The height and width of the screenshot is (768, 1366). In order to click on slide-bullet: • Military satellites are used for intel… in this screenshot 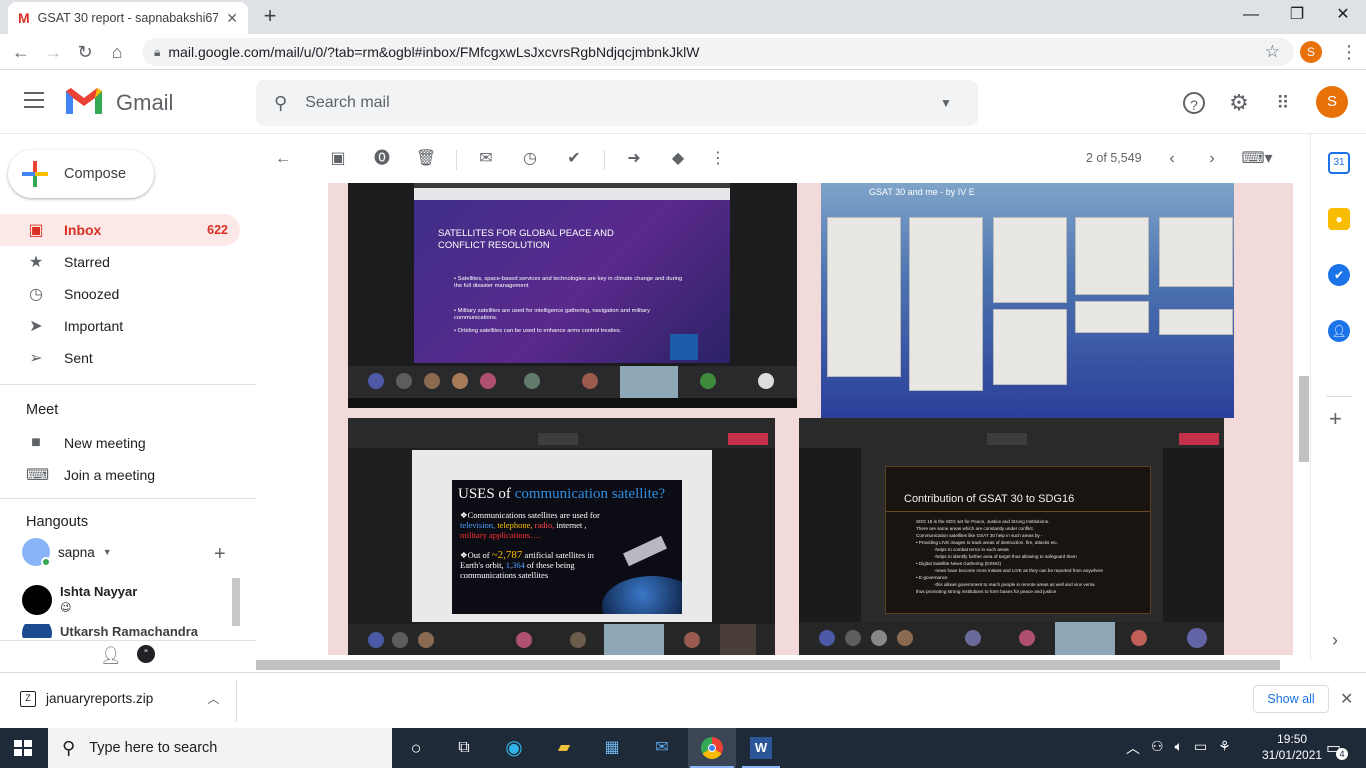, I will do `click(552, 314)`.